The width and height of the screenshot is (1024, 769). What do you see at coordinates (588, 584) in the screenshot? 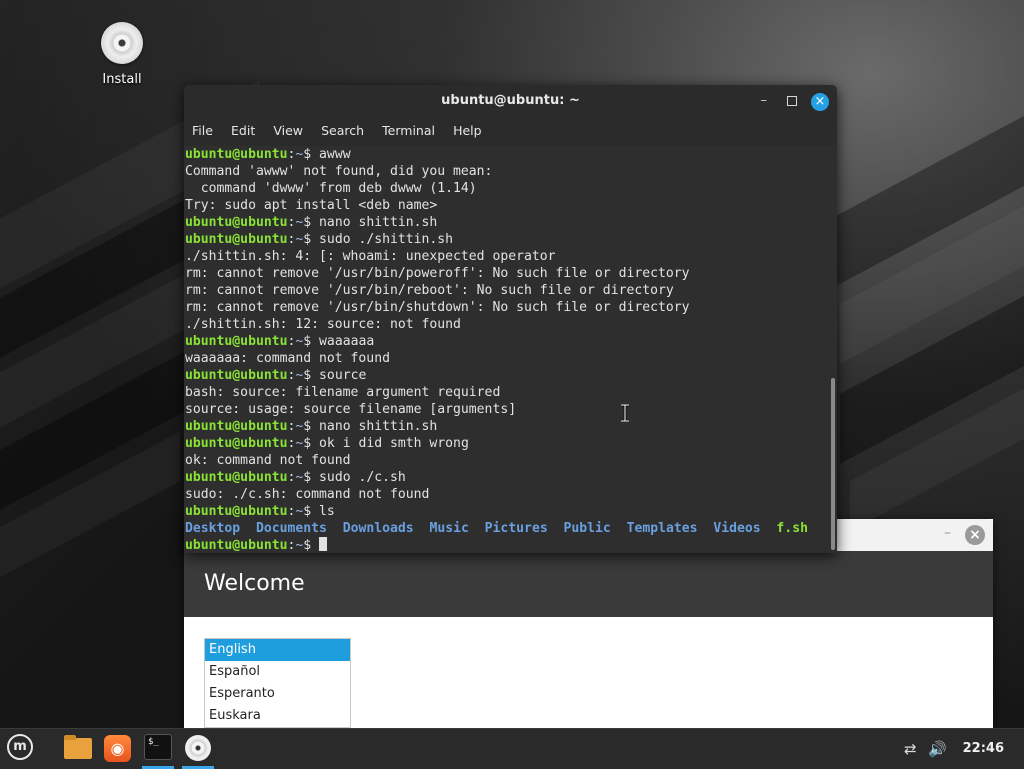
I see `welcome-heading: Welcome` at bounding box center [588, 584].